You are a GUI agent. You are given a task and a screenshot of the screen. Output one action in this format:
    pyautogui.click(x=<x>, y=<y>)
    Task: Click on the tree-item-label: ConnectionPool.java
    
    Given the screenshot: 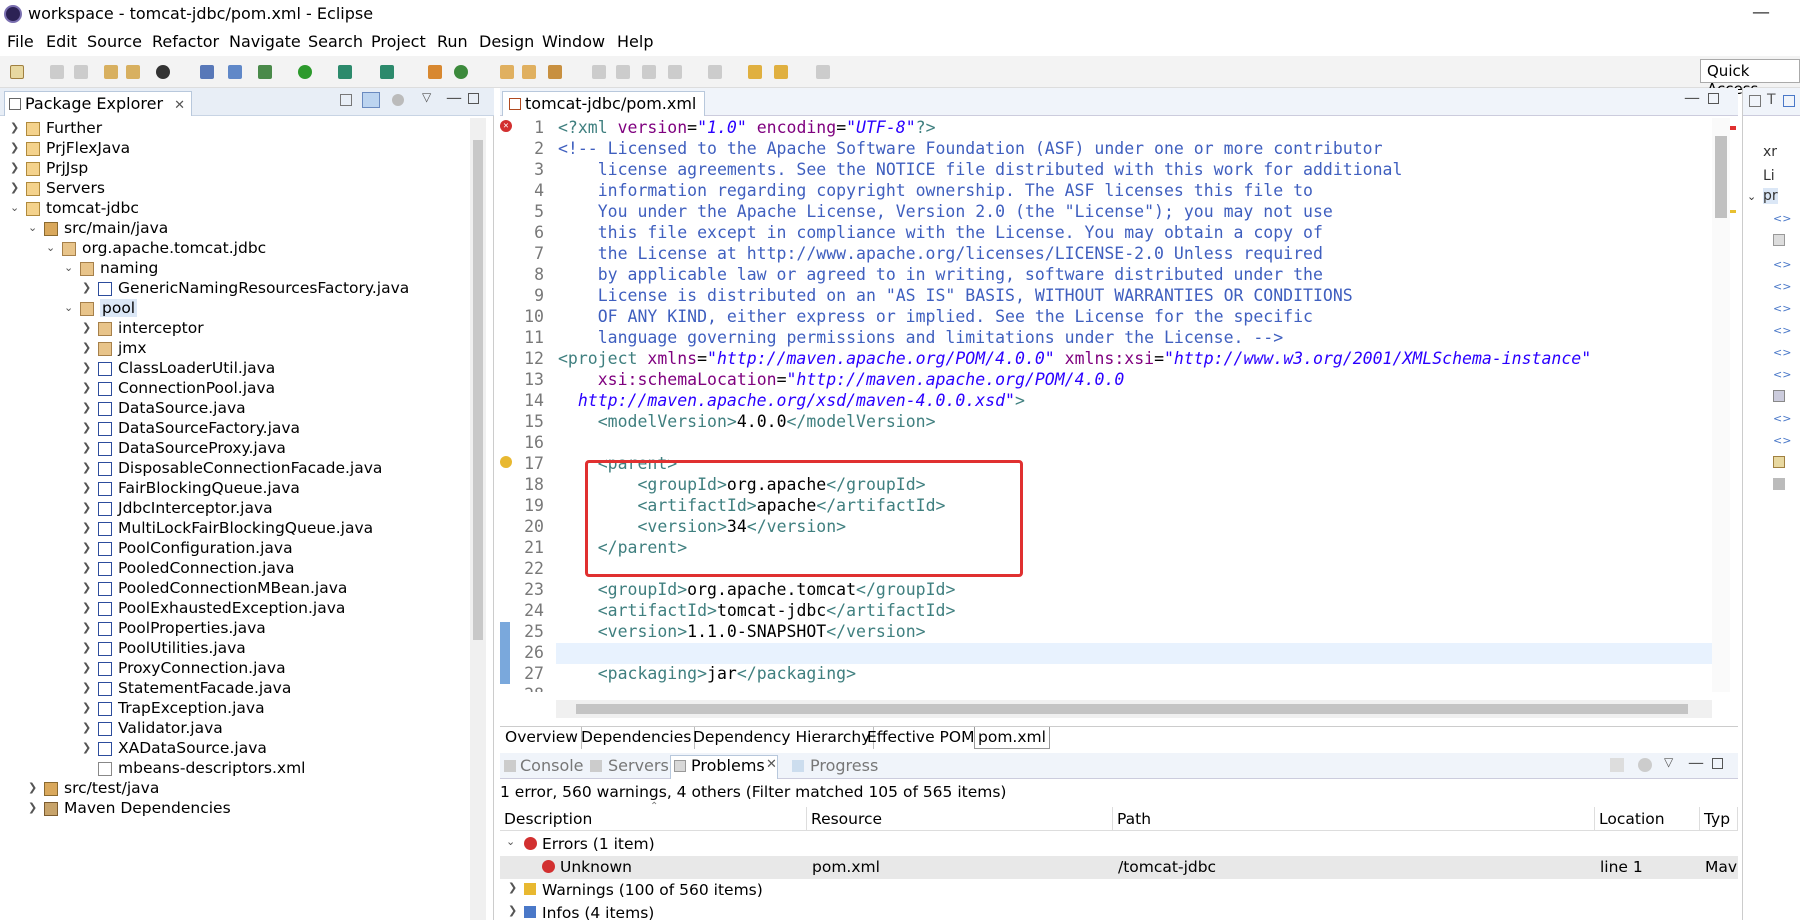 What is the action you would take?
    pyautogui.click(x=197, y=388)
    